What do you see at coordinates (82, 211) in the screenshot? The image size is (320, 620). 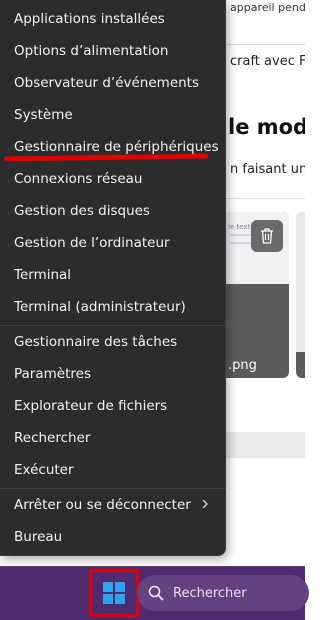 I see `menu-item-label: Gestion des disques` at bounding box center [82, 211].